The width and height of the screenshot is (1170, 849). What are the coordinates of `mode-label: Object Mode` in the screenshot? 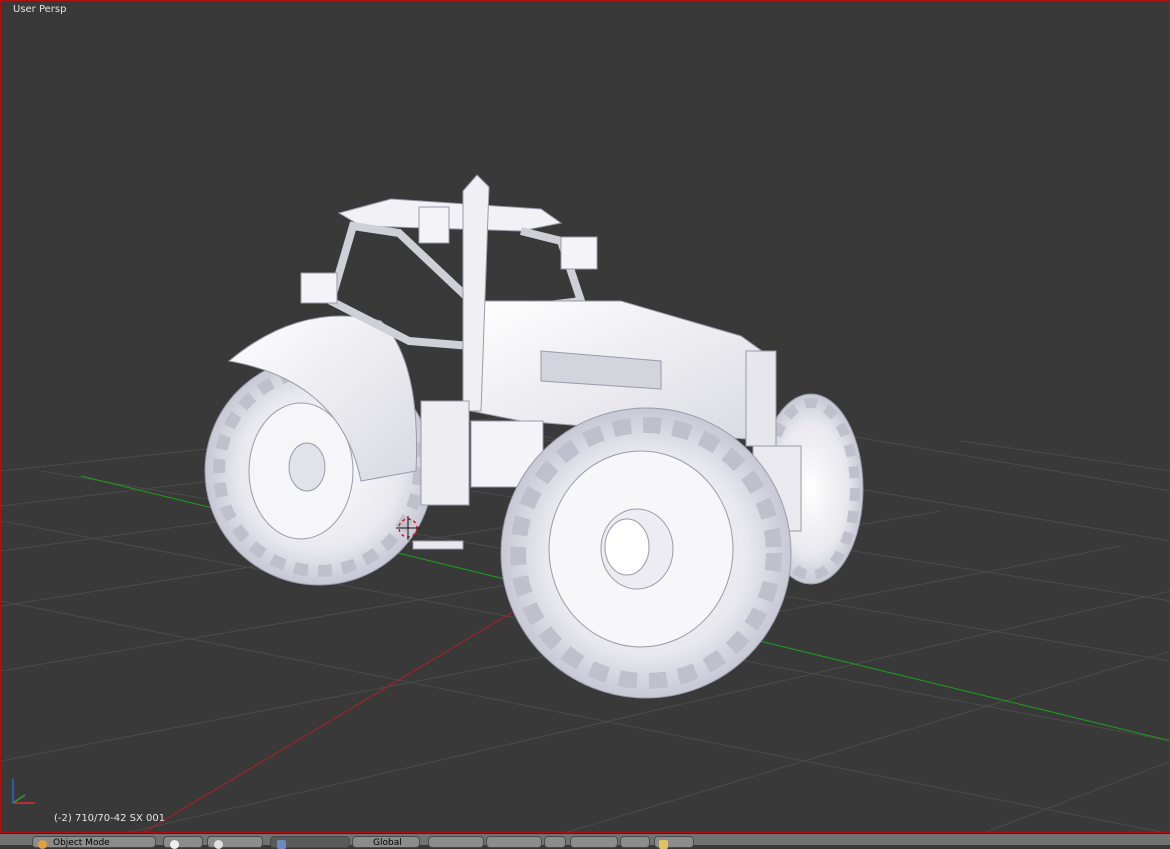 It's located at (81, 843).